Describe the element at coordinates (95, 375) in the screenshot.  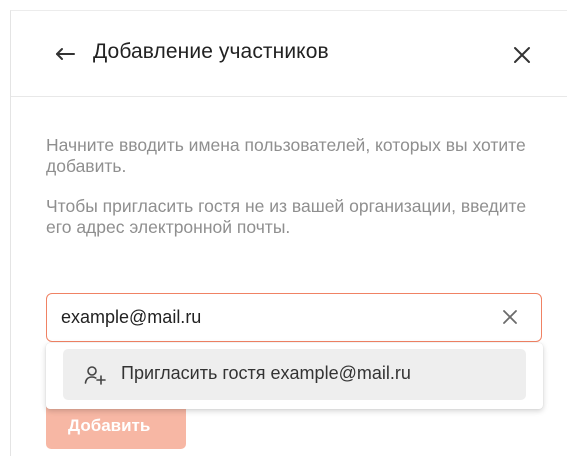
I see `user-plus-icon` at that location.